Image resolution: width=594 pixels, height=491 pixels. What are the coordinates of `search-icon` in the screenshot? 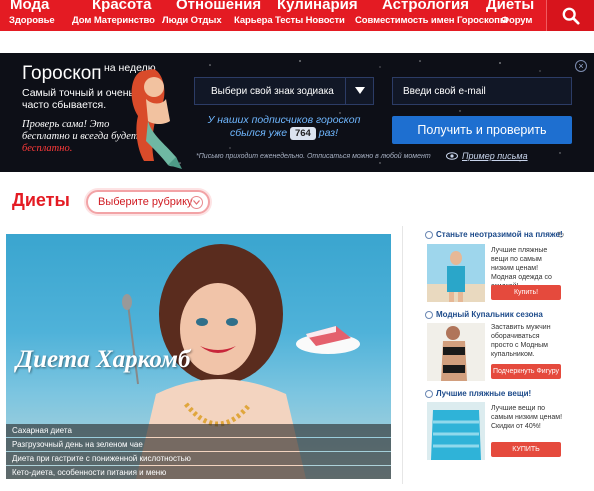 It's located at (571, 16).